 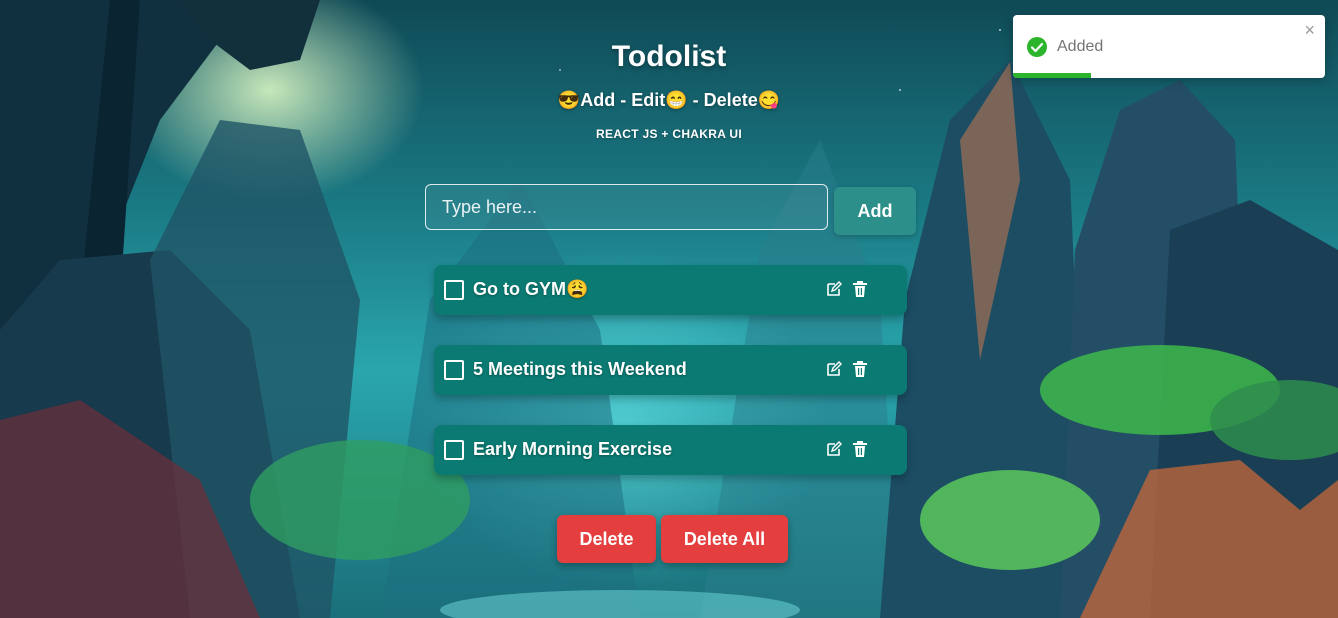 What do you see at coordinates (580, 369) in the screenshot?
I see `todo-text: 5 Meetings this Weekend` at bounding box center [580, 369].